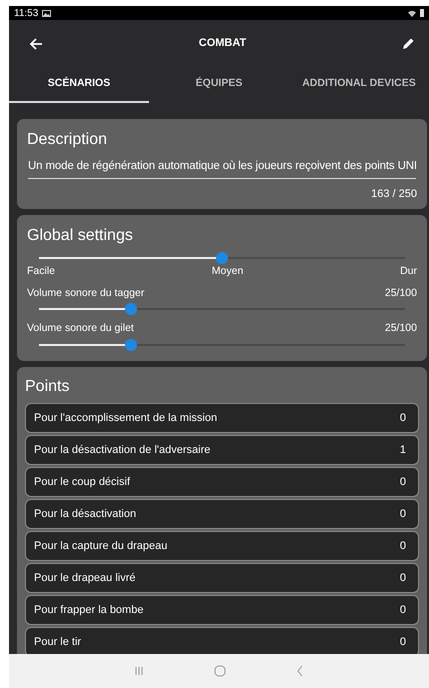 Image resolution: width=429 pixels, height=688 pixels. I want to click on status-time: 11:53, so click(26, 13).